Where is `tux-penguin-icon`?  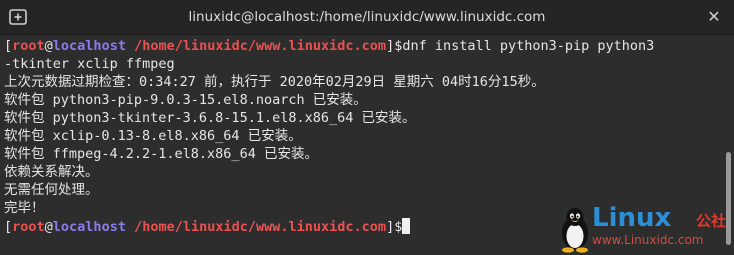
tux-penguin-icon is located at coordinates (575, 230).